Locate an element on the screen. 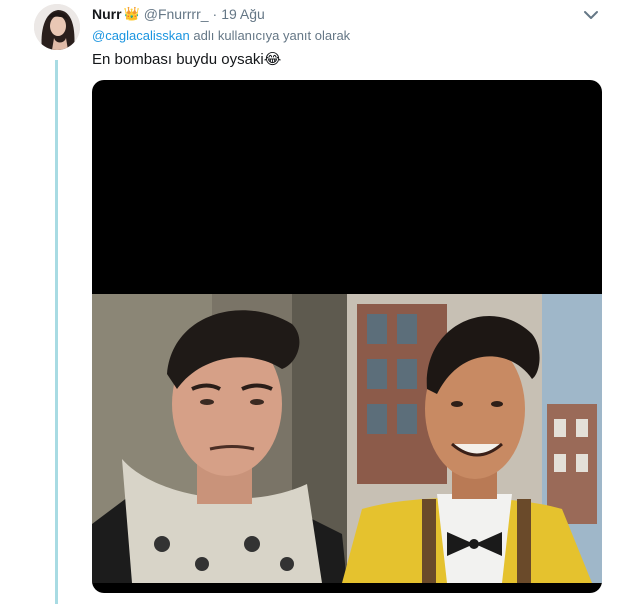  reply-mention-link: @caglacalisskan is located at coordinates (141, 35).